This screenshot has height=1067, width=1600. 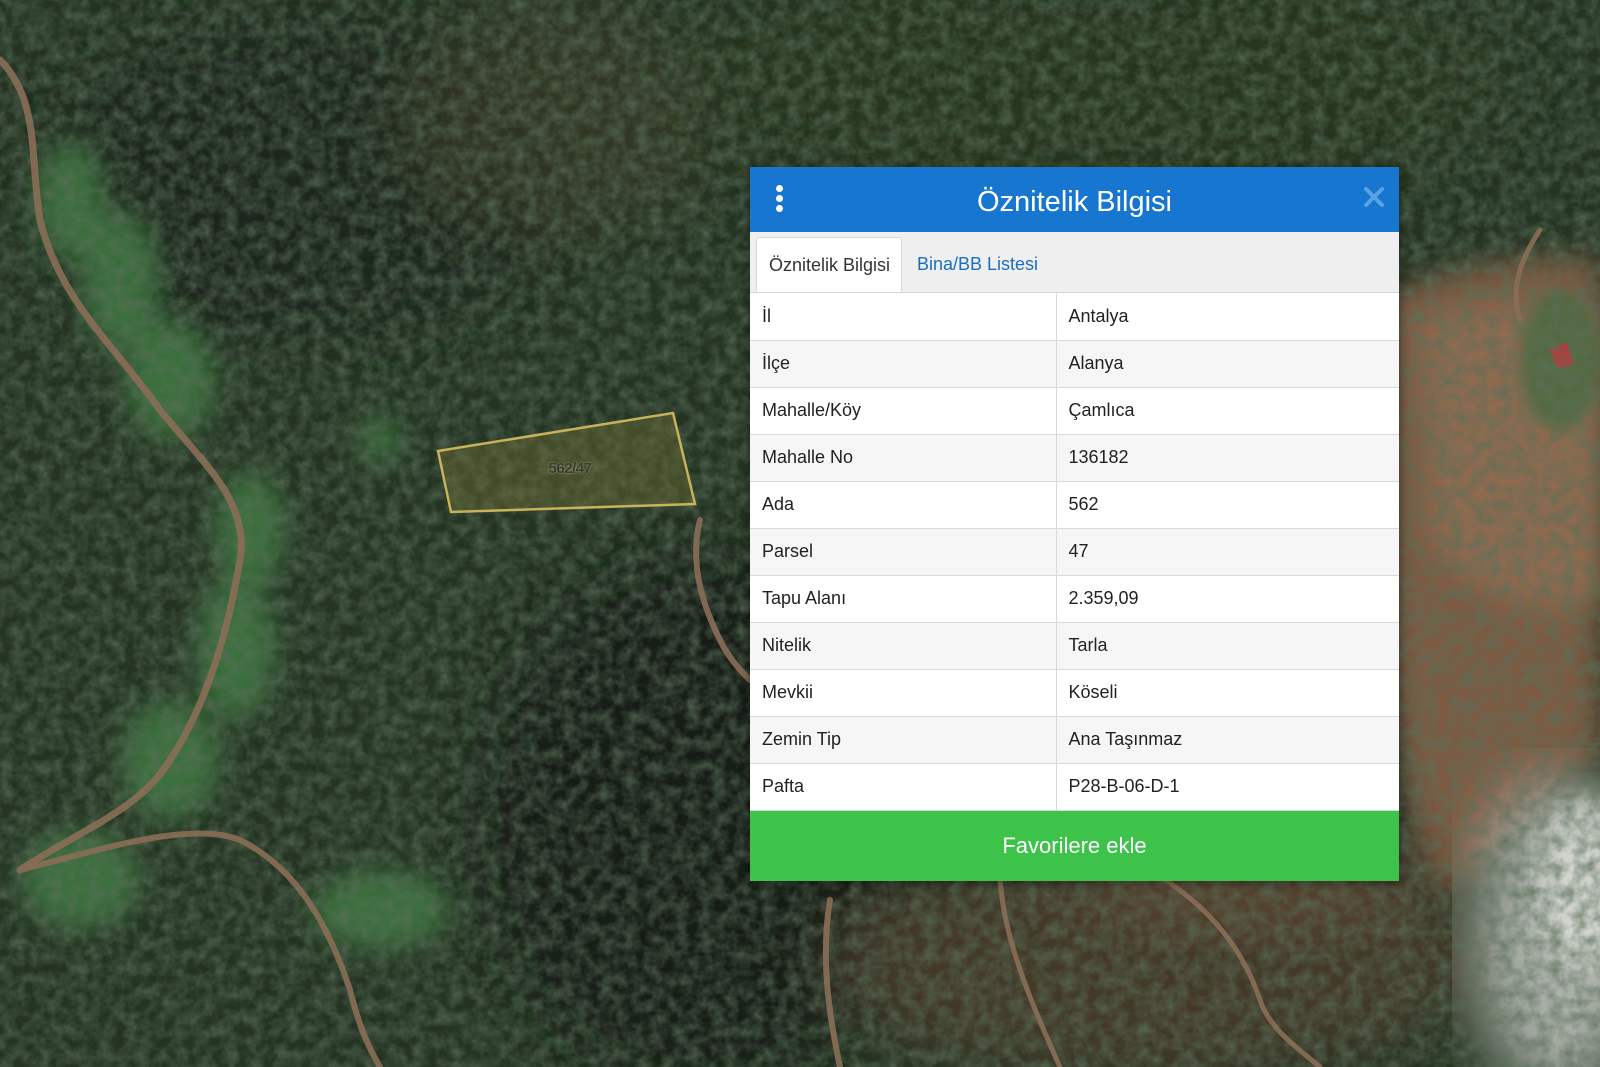 I want to click on attribute-value: Tarla, so click(x=1227, y=646).